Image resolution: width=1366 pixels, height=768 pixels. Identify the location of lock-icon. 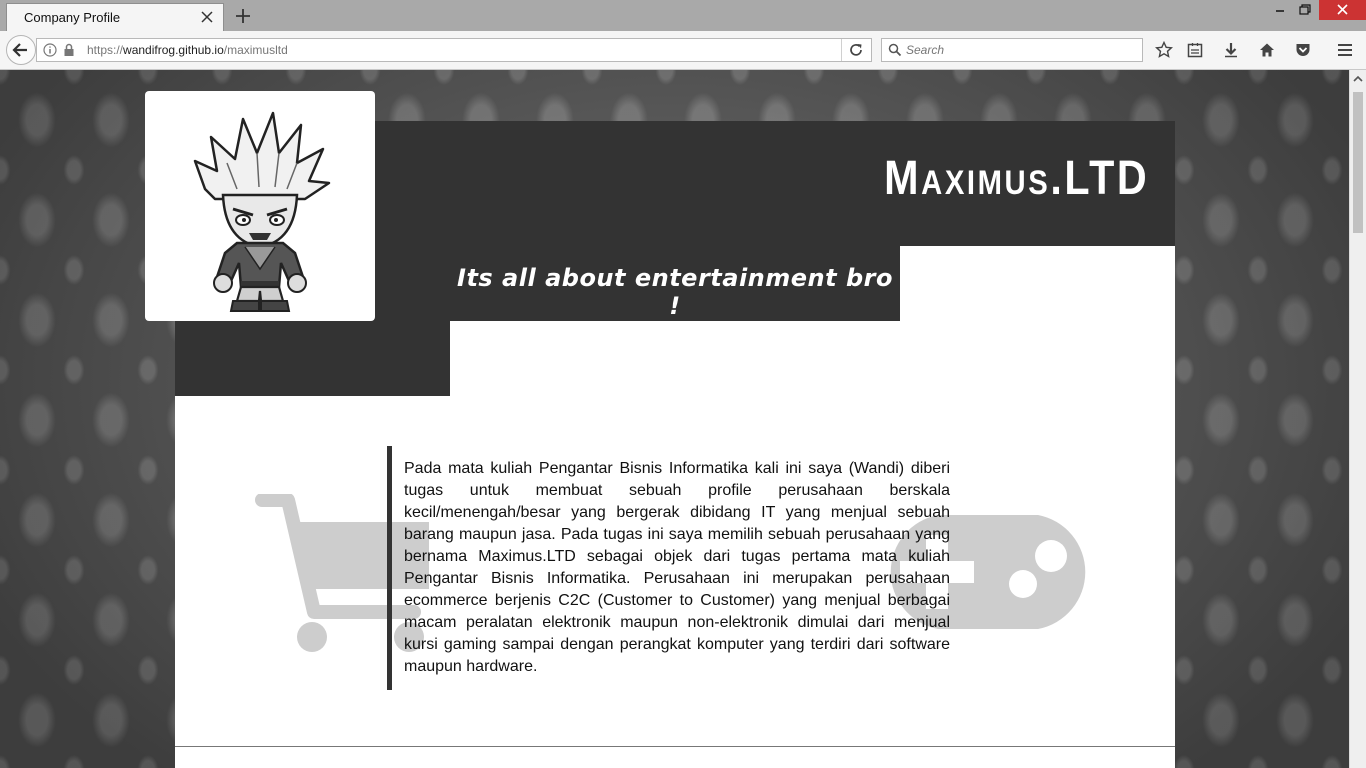
(69, 50).